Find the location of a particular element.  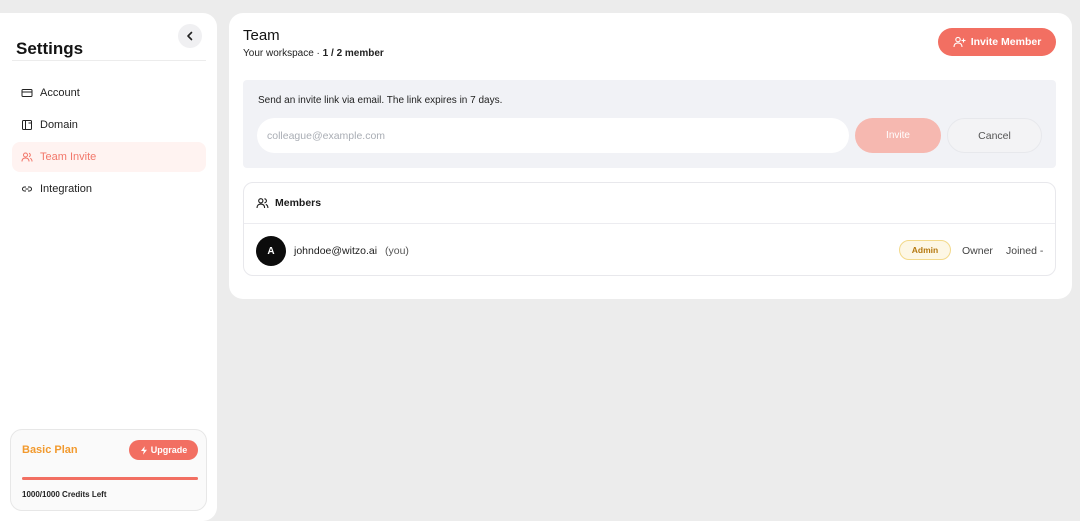

member-role: Owner is located at coordinates (977, 251).